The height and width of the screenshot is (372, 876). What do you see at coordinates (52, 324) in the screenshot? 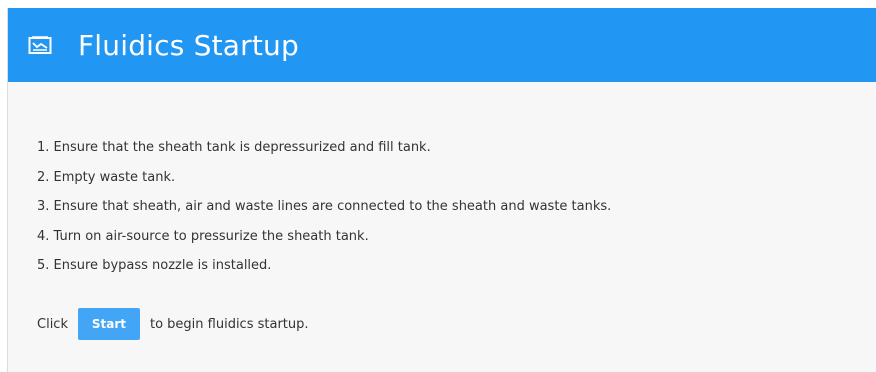
I see `start-prefix: Click` at bounding box center [52, 324].